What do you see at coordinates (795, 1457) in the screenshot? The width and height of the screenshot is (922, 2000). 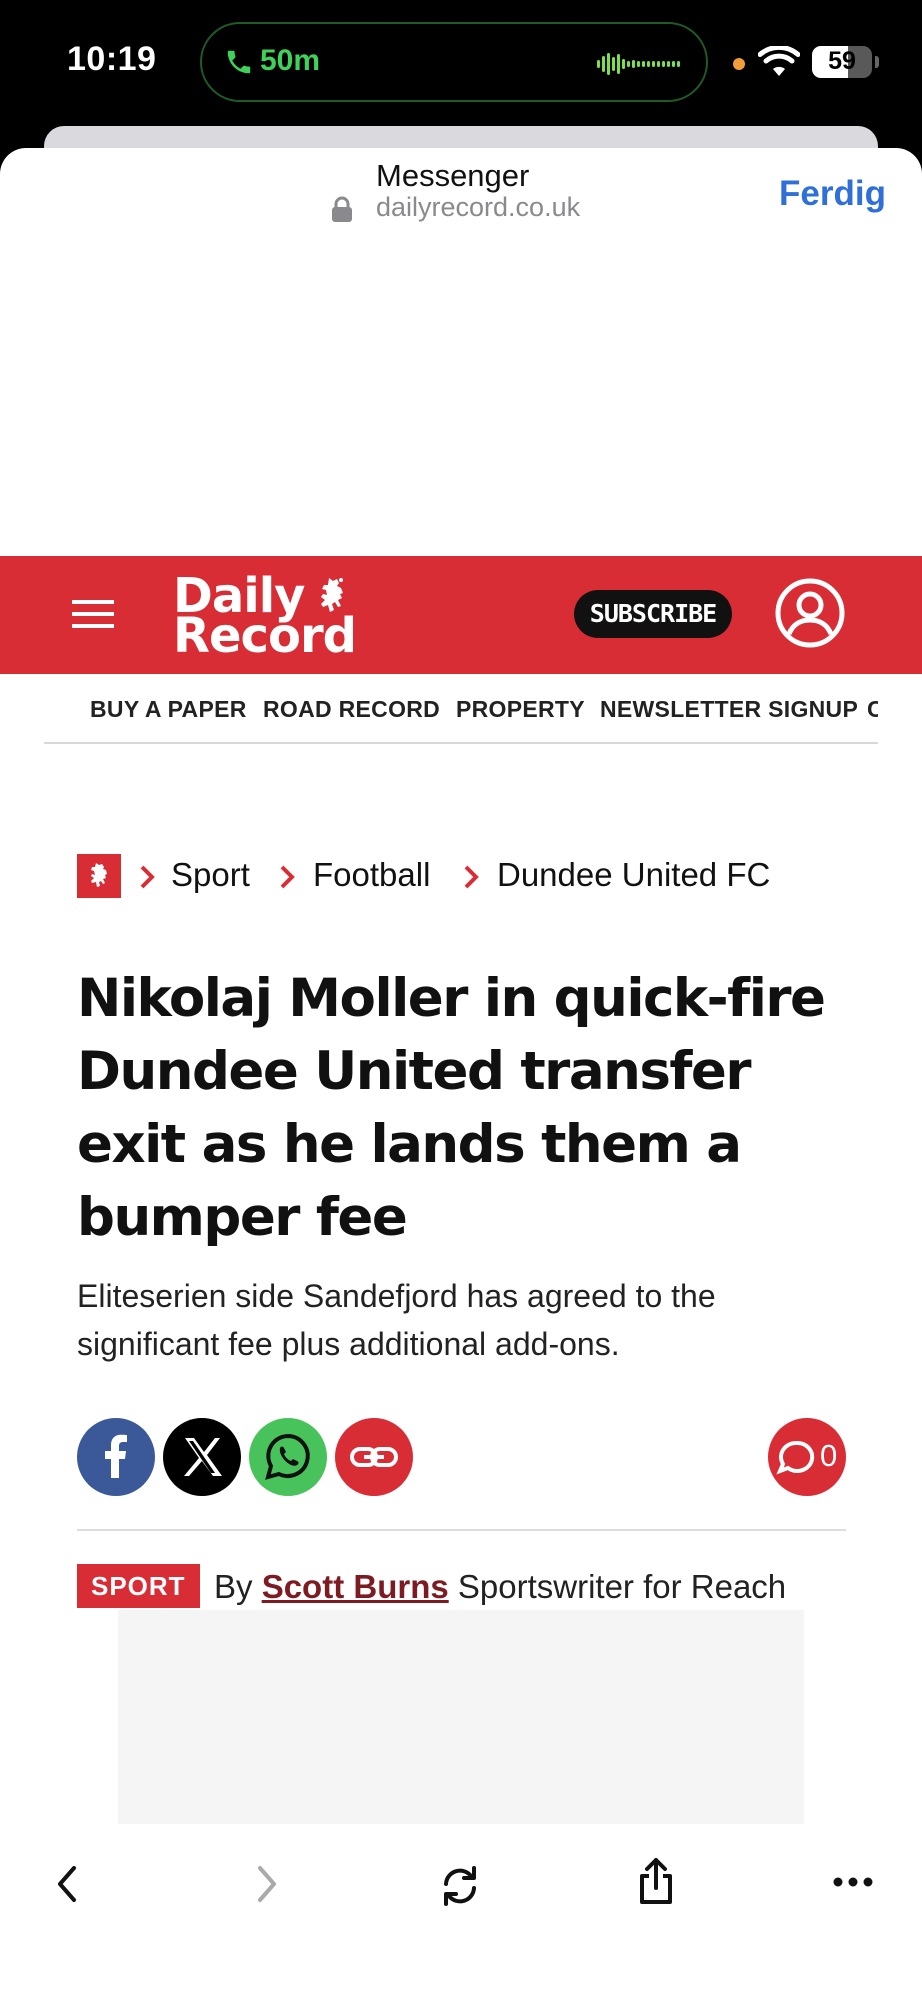 I see `comment-bubble-icon` at bounding box center [795, 1457].